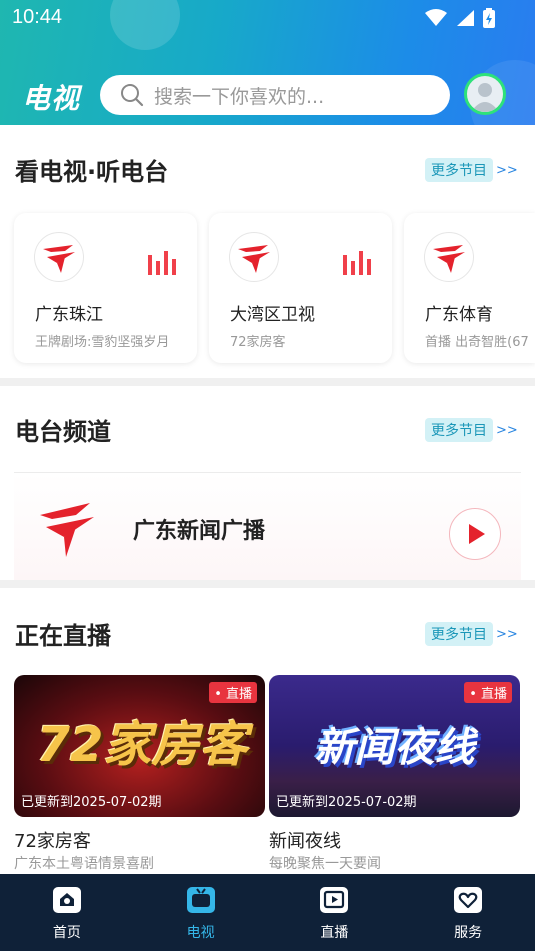 The height and width of the screenshot is (951, 535). I want to click on radio-station-row: 广东新闻广播, so click(267, 526).